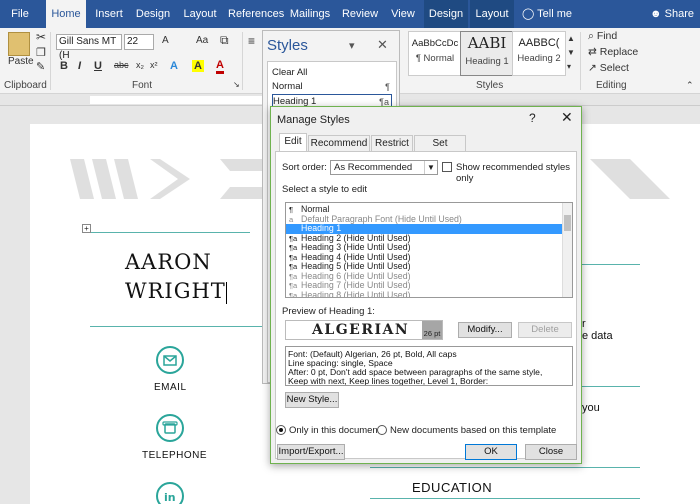 This screenshot has width=700, height=504. Describe the element at coordinates (555, 14) in the screenshot. I see `tell-me-label: Tell me` at that location.